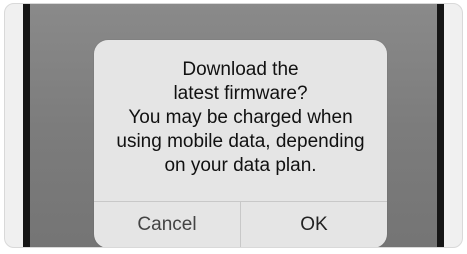  I want to click on cancel-button: Cancel, so click(167, 224).